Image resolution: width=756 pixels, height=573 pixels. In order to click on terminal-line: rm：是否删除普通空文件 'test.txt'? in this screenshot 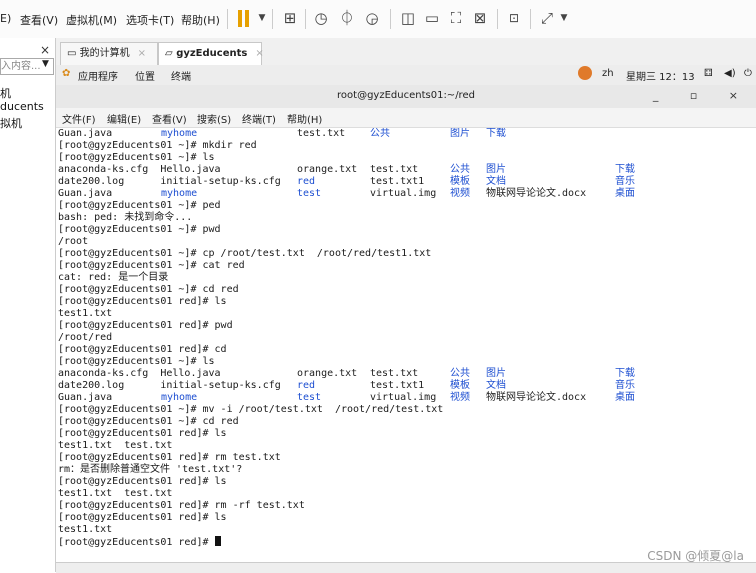, I will do `click(150, 469)`.